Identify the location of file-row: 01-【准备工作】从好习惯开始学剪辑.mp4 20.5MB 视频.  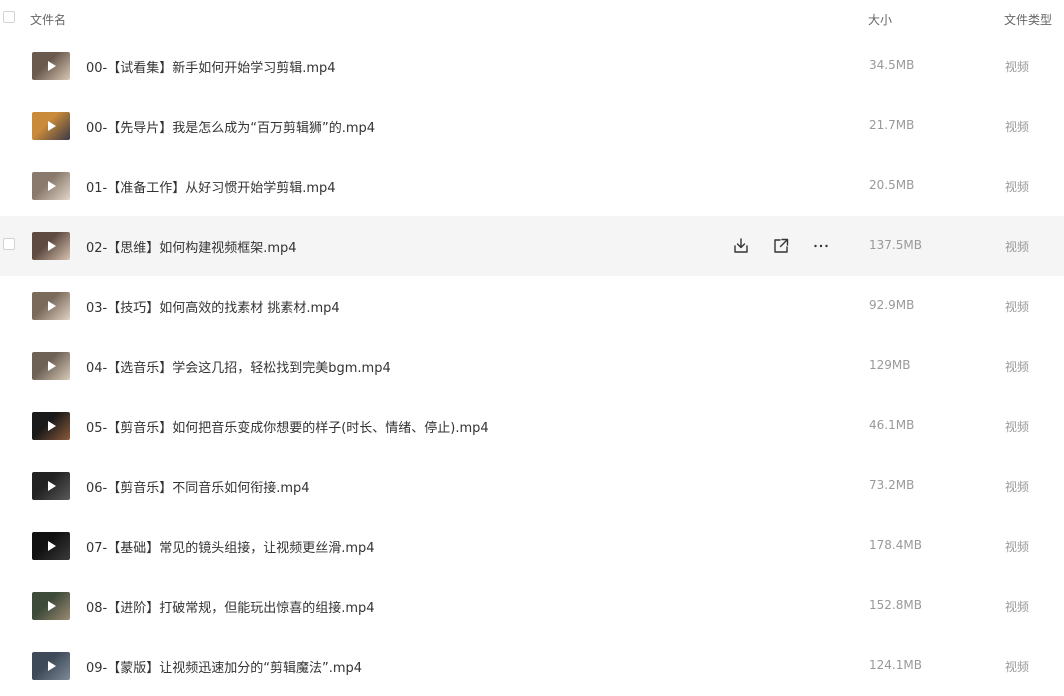
(532, 186).